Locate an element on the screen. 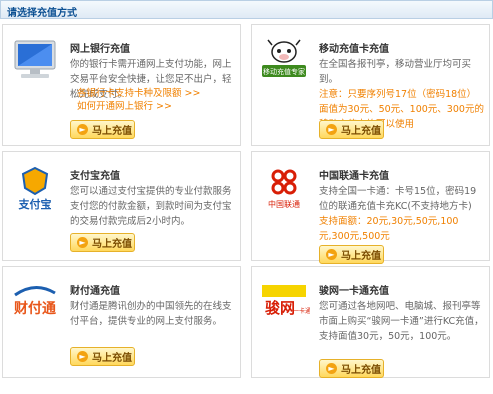  mobile-logo-text: 移动充值专家 is located at coordinates (284, 71).